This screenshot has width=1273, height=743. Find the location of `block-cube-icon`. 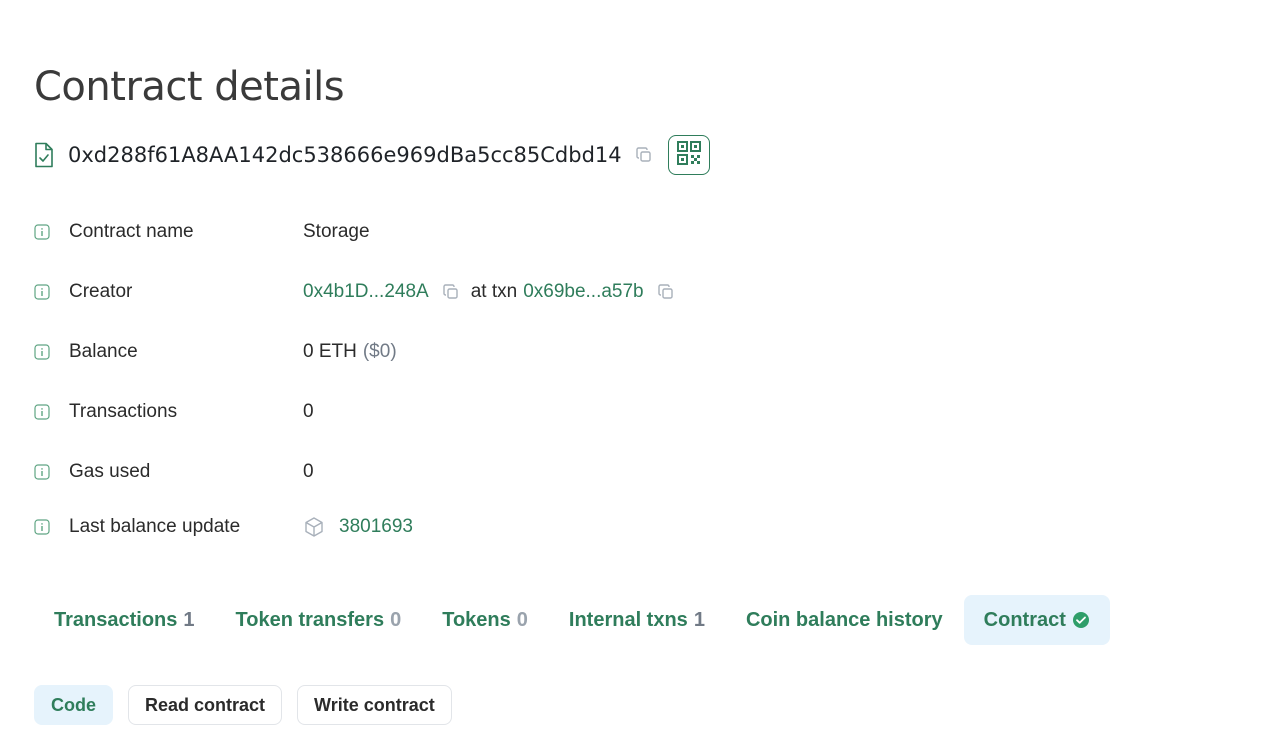

block-cube-icon is located at coordinates (314, 527).